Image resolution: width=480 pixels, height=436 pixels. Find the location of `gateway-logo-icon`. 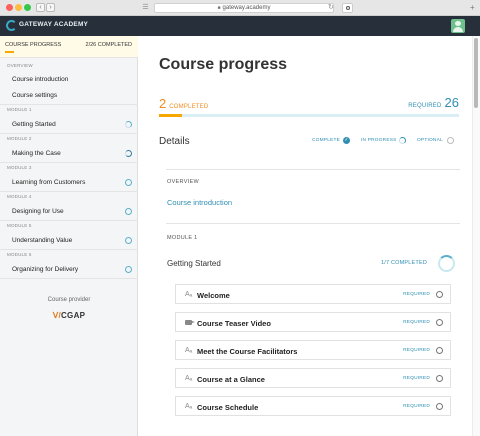

gateway-logo-icon is located at coordinates (11, 25).